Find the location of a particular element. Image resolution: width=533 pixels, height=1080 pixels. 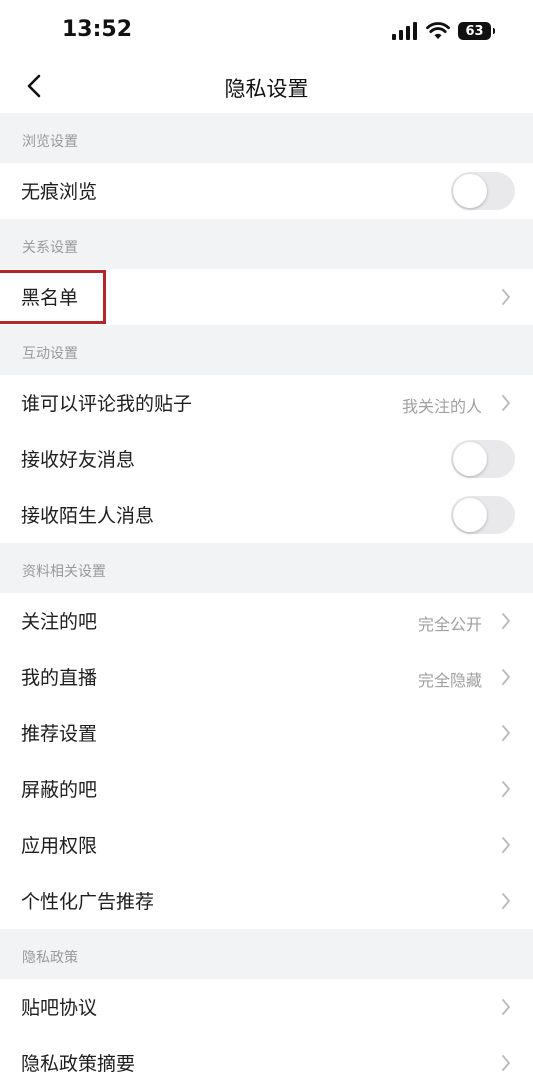

section-header-relation: 关系设置 is located at coordinates (266, 244).